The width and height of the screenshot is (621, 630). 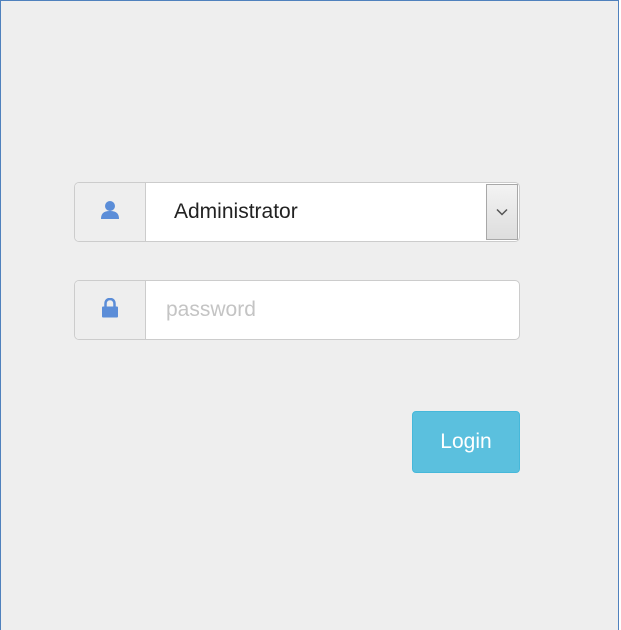 I want to click on user-addon, so click(x=110, y=212).